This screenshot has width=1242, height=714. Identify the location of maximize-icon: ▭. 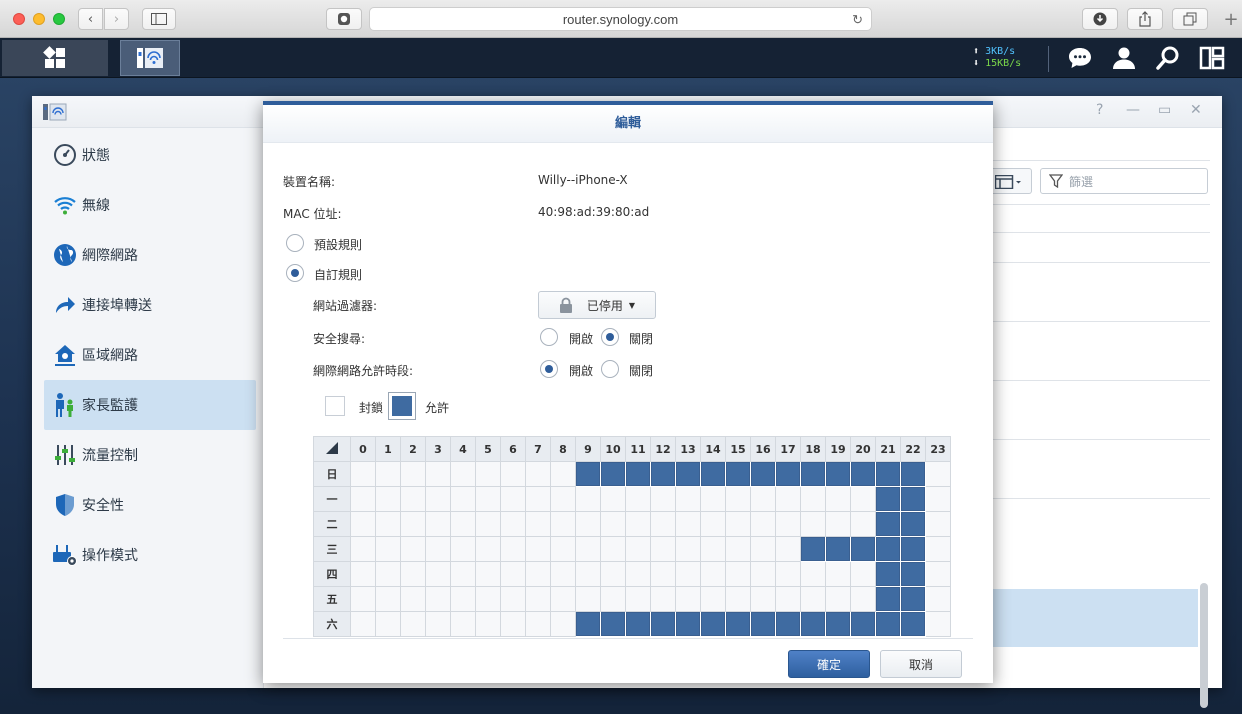
(1164, 110).